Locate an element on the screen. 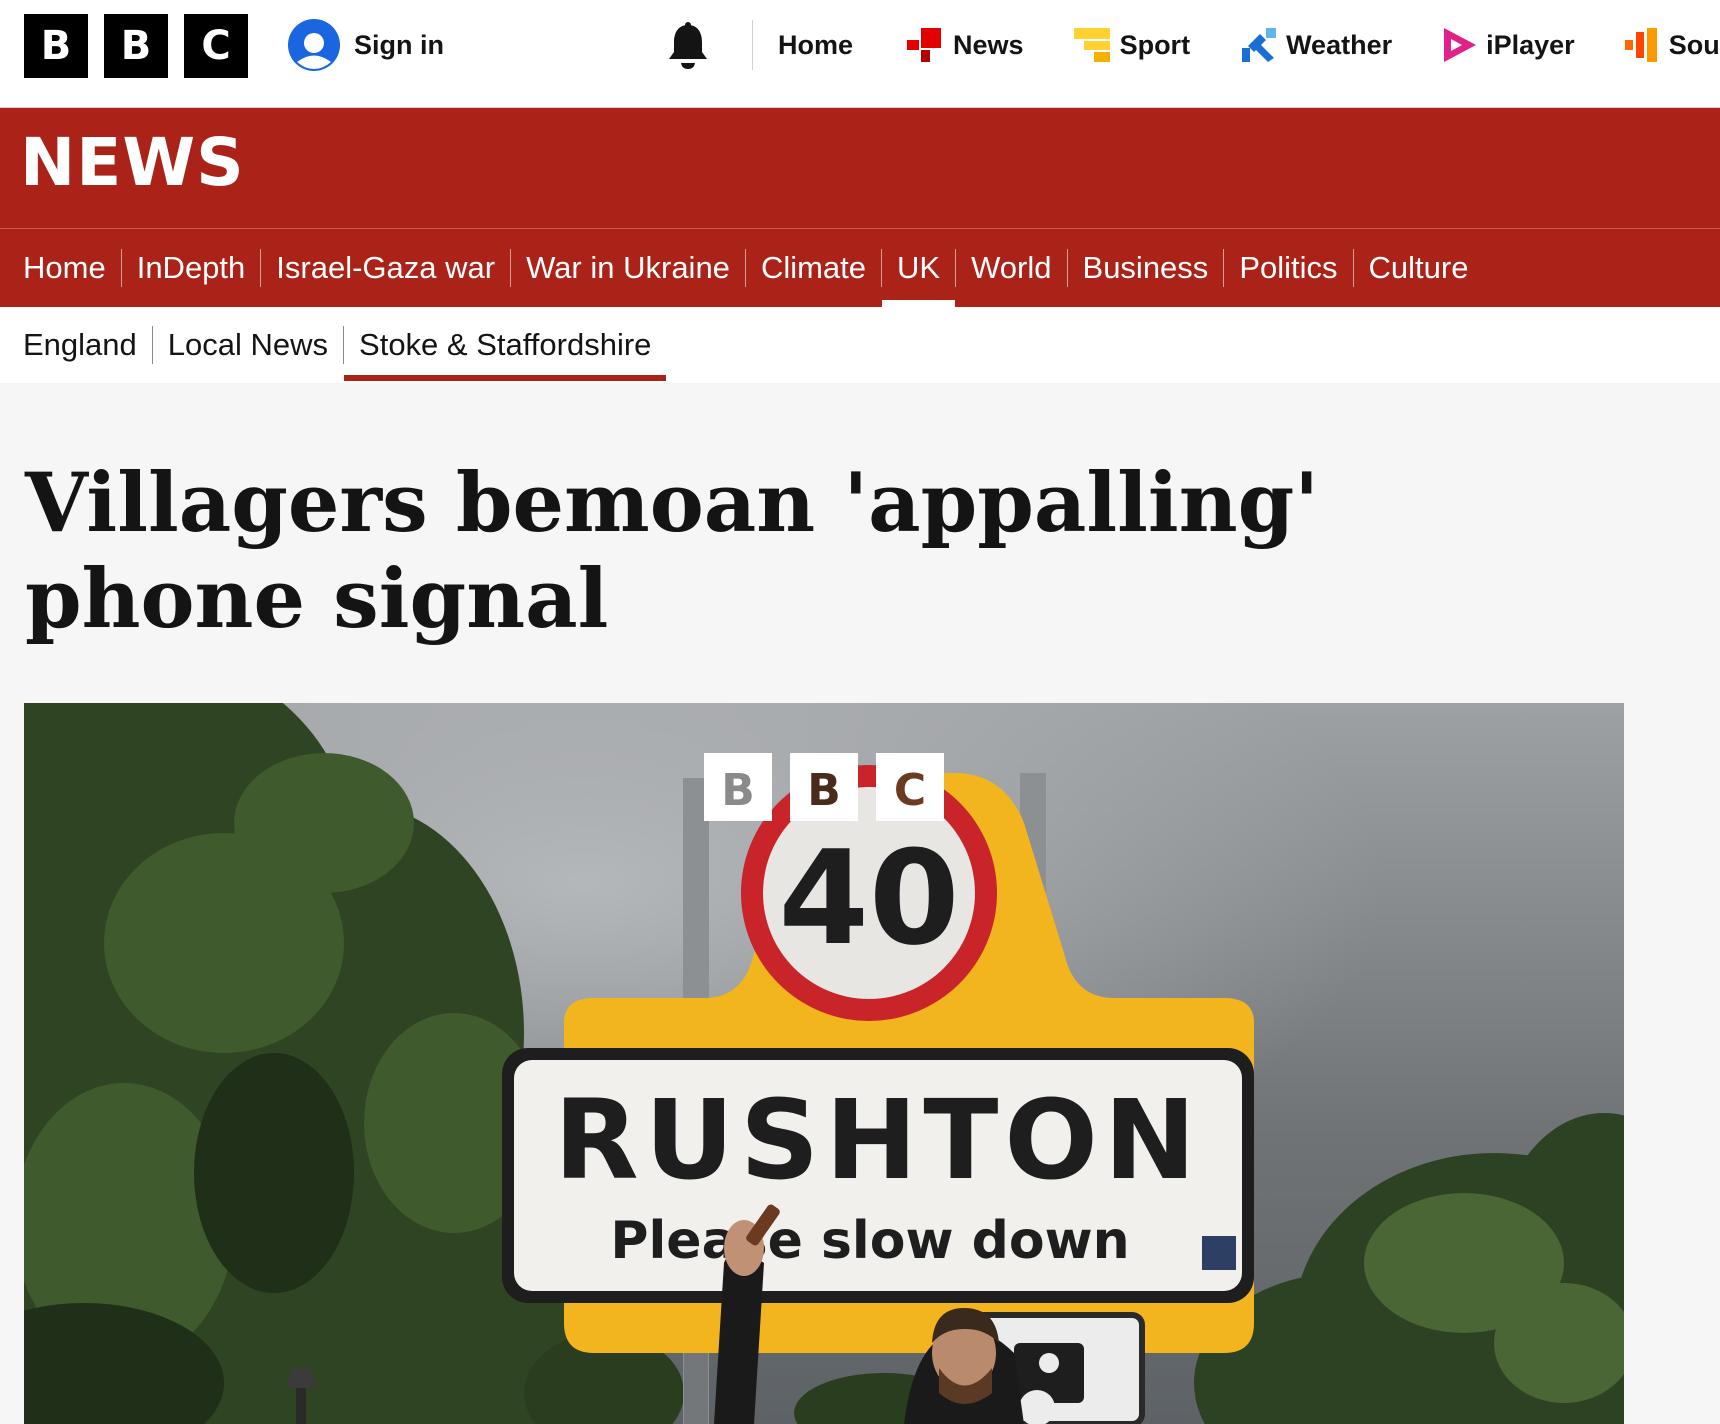 The height and width of the screenshot is (1424, 1720). bbc-logo-letter: C is located at coordinates (216, 46).